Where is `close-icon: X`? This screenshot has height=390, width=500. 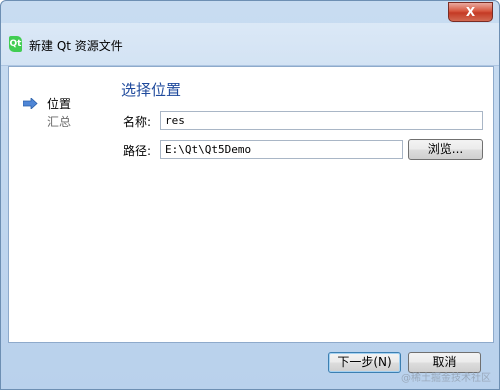
close-icon: X is located at coordinates (470, 12).